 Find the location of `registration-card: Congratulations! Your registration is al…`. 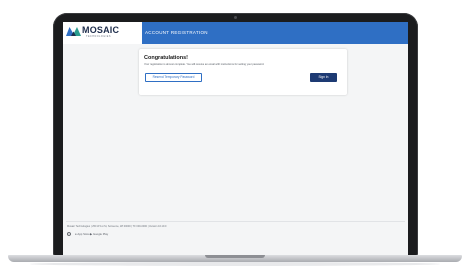

registration-card: Congratulations! Your registration is al… is located at coordinates (243, 72).